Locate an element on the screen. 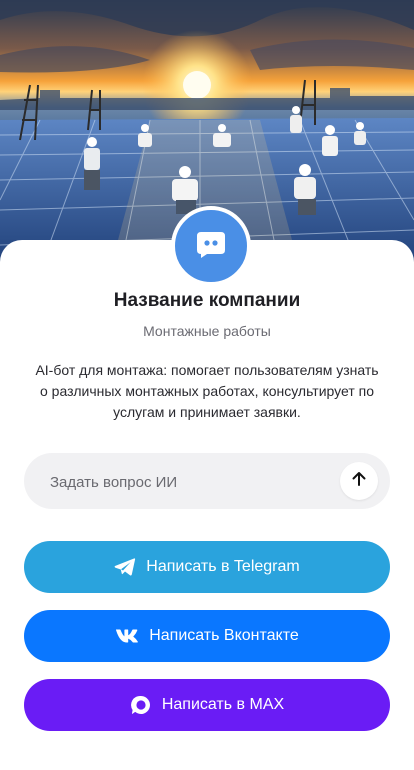  company-avatar is located at coordinates (211, 246).